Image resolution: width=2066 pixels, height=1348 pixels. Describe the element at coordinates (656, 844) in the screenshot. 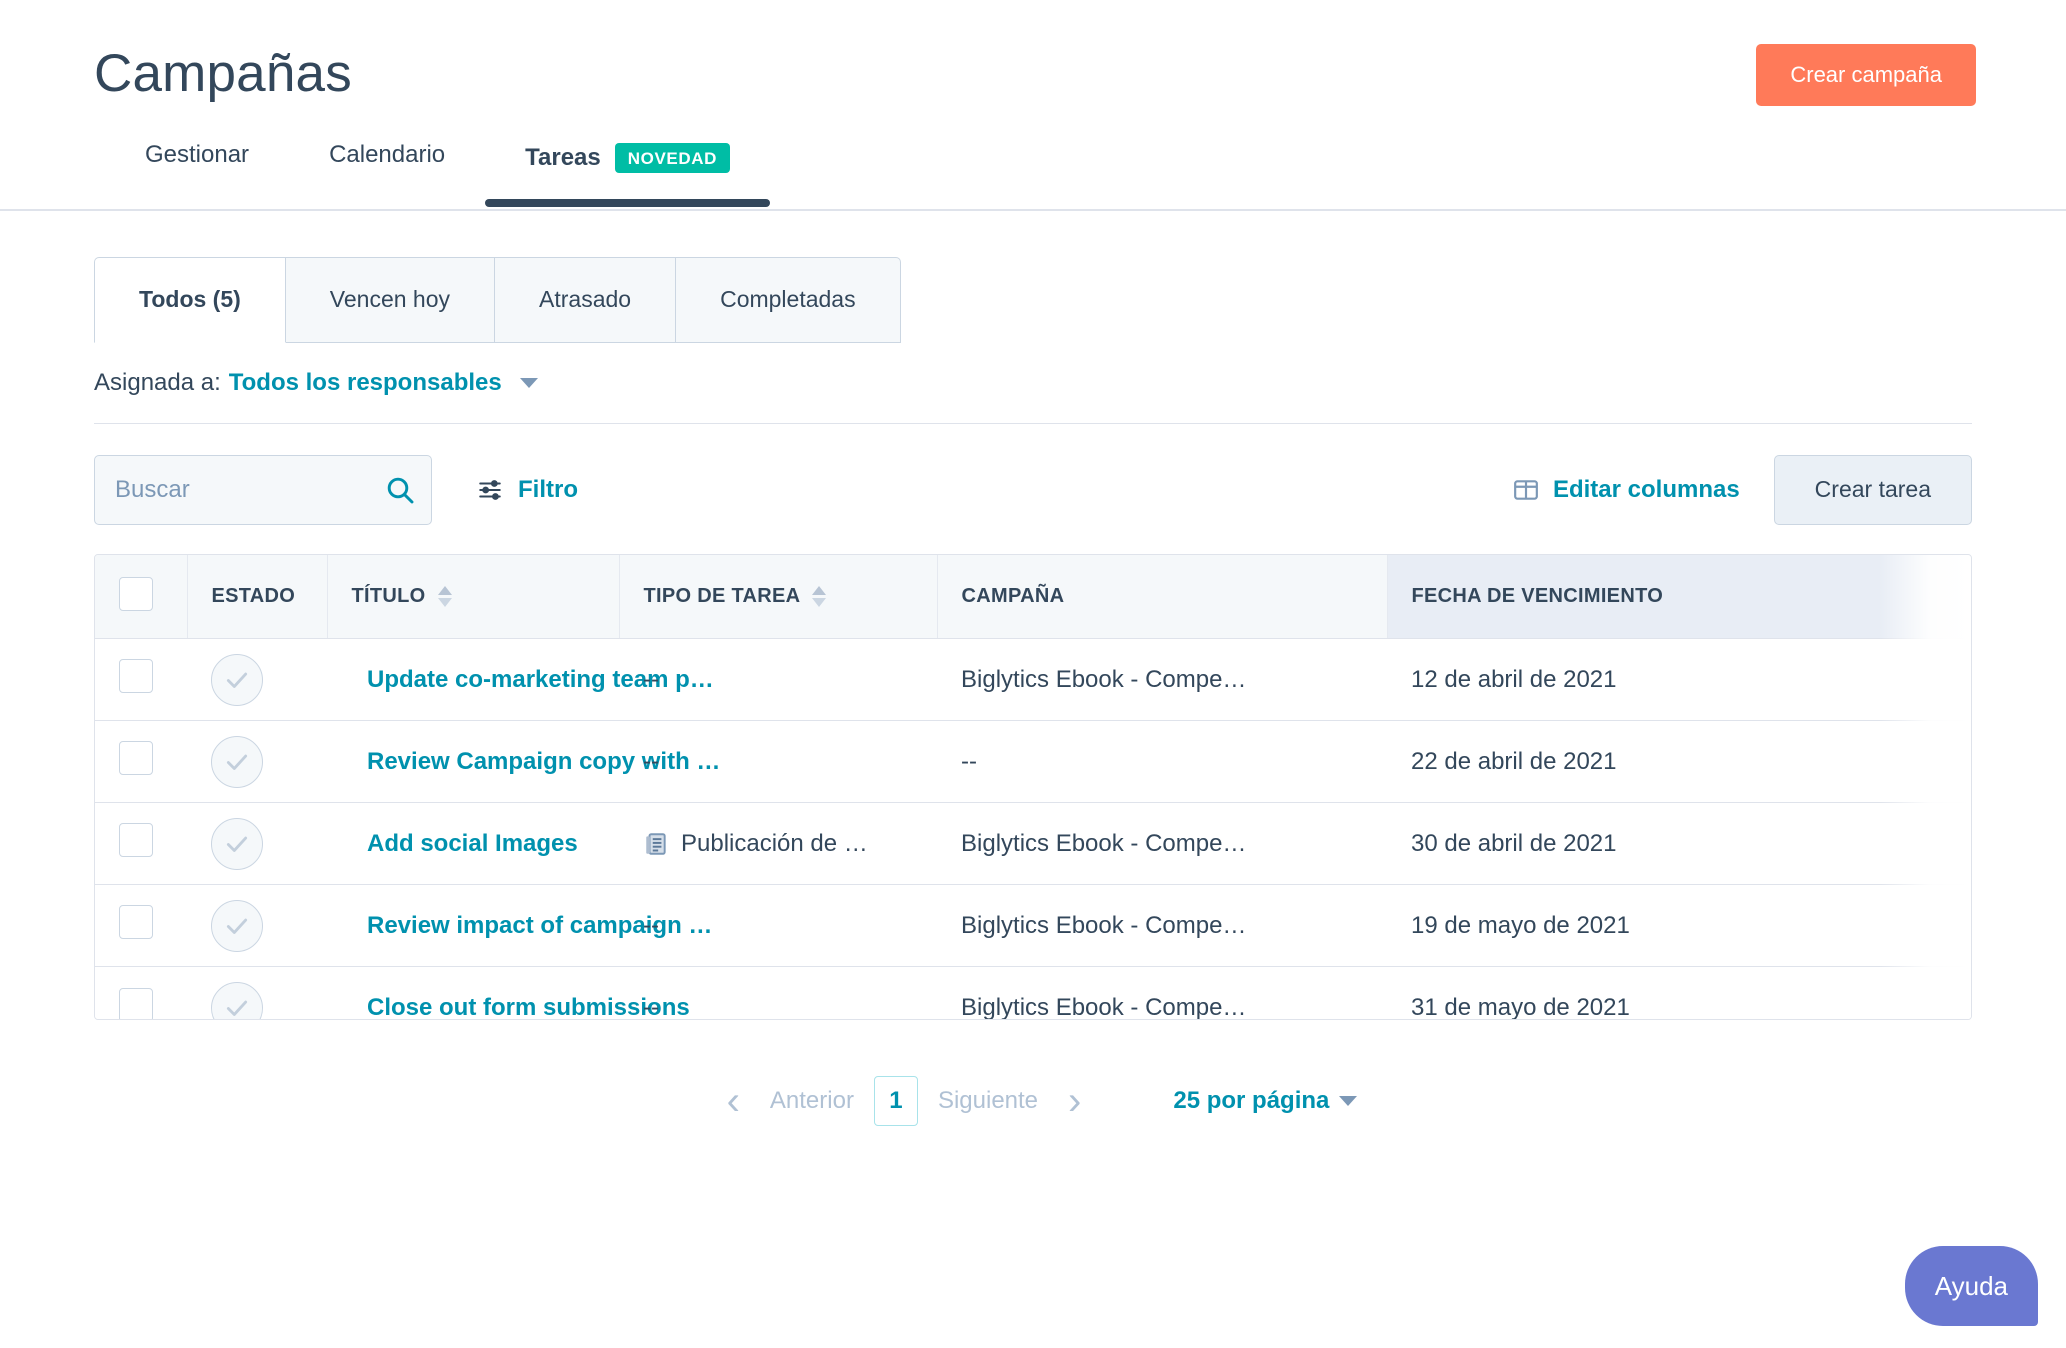

I see `document-icon` at that location.